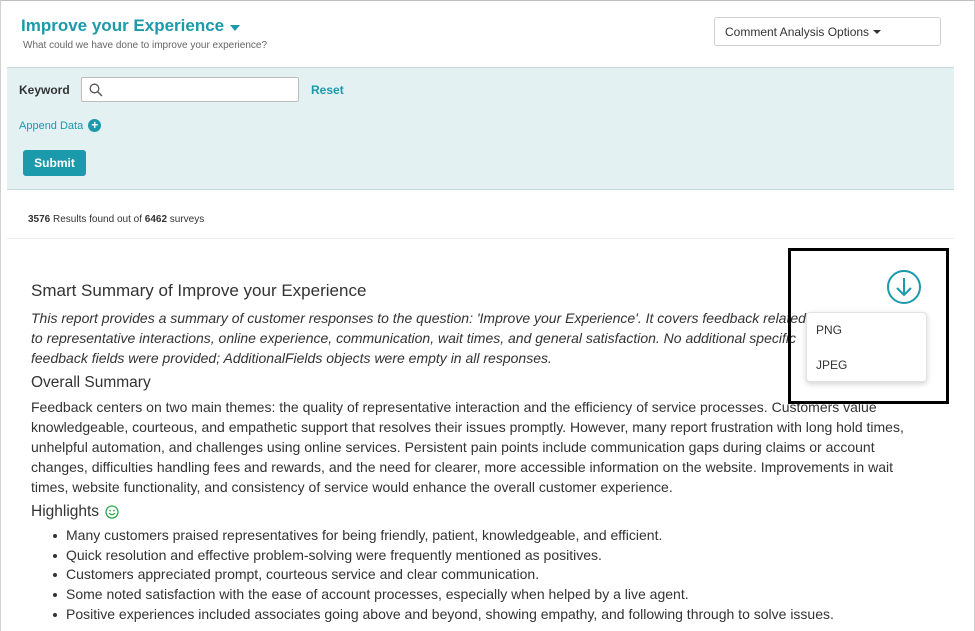 This screenshot has height=631, width=975. Describe the element at coordinates (44, 90) in the screenshot. I see `keyword-label: Keyword` at that location.